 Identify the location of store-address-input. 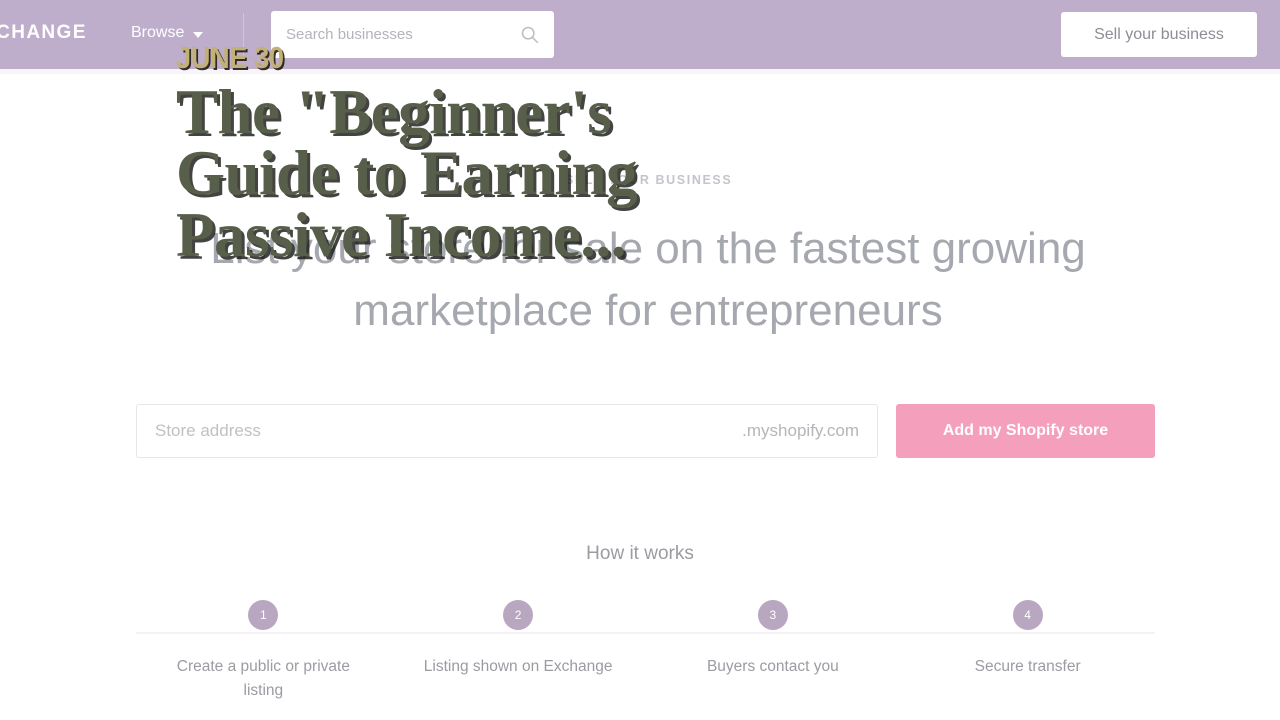
(444, 431).